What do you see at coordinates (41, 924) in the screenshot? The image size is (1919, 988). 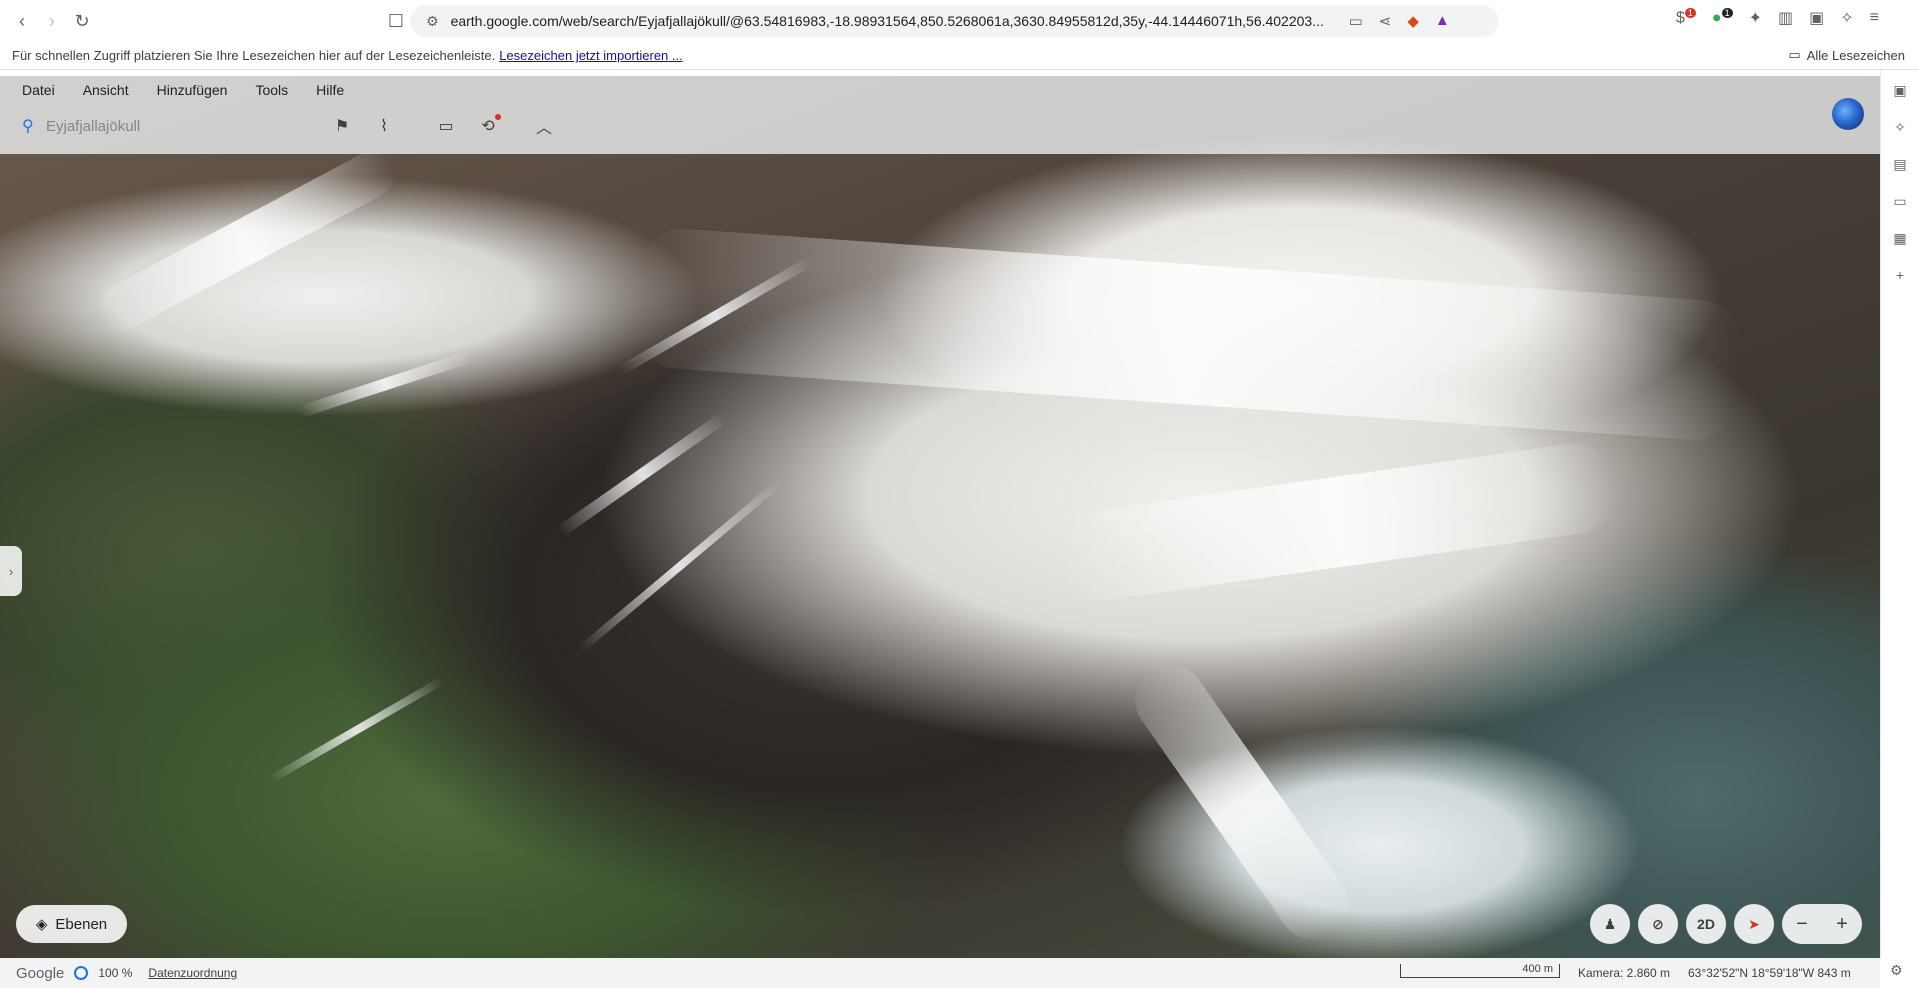 I see `layers-icon: ◈` at bounding box center [41, 924].